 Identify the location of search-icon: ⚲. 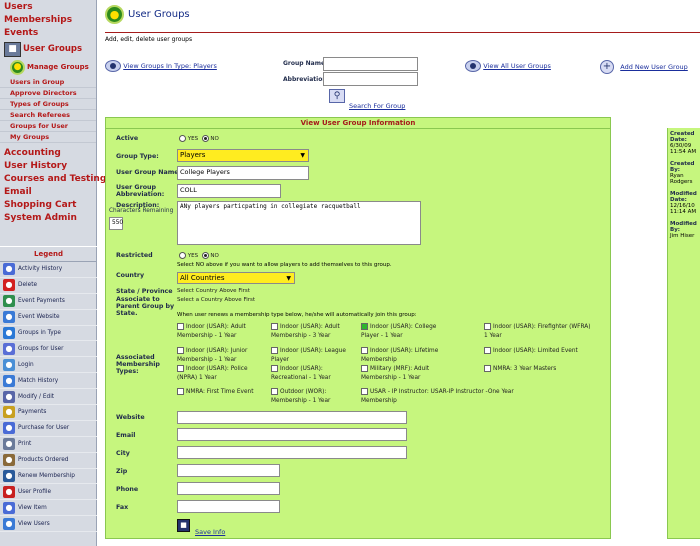
(337, 96).